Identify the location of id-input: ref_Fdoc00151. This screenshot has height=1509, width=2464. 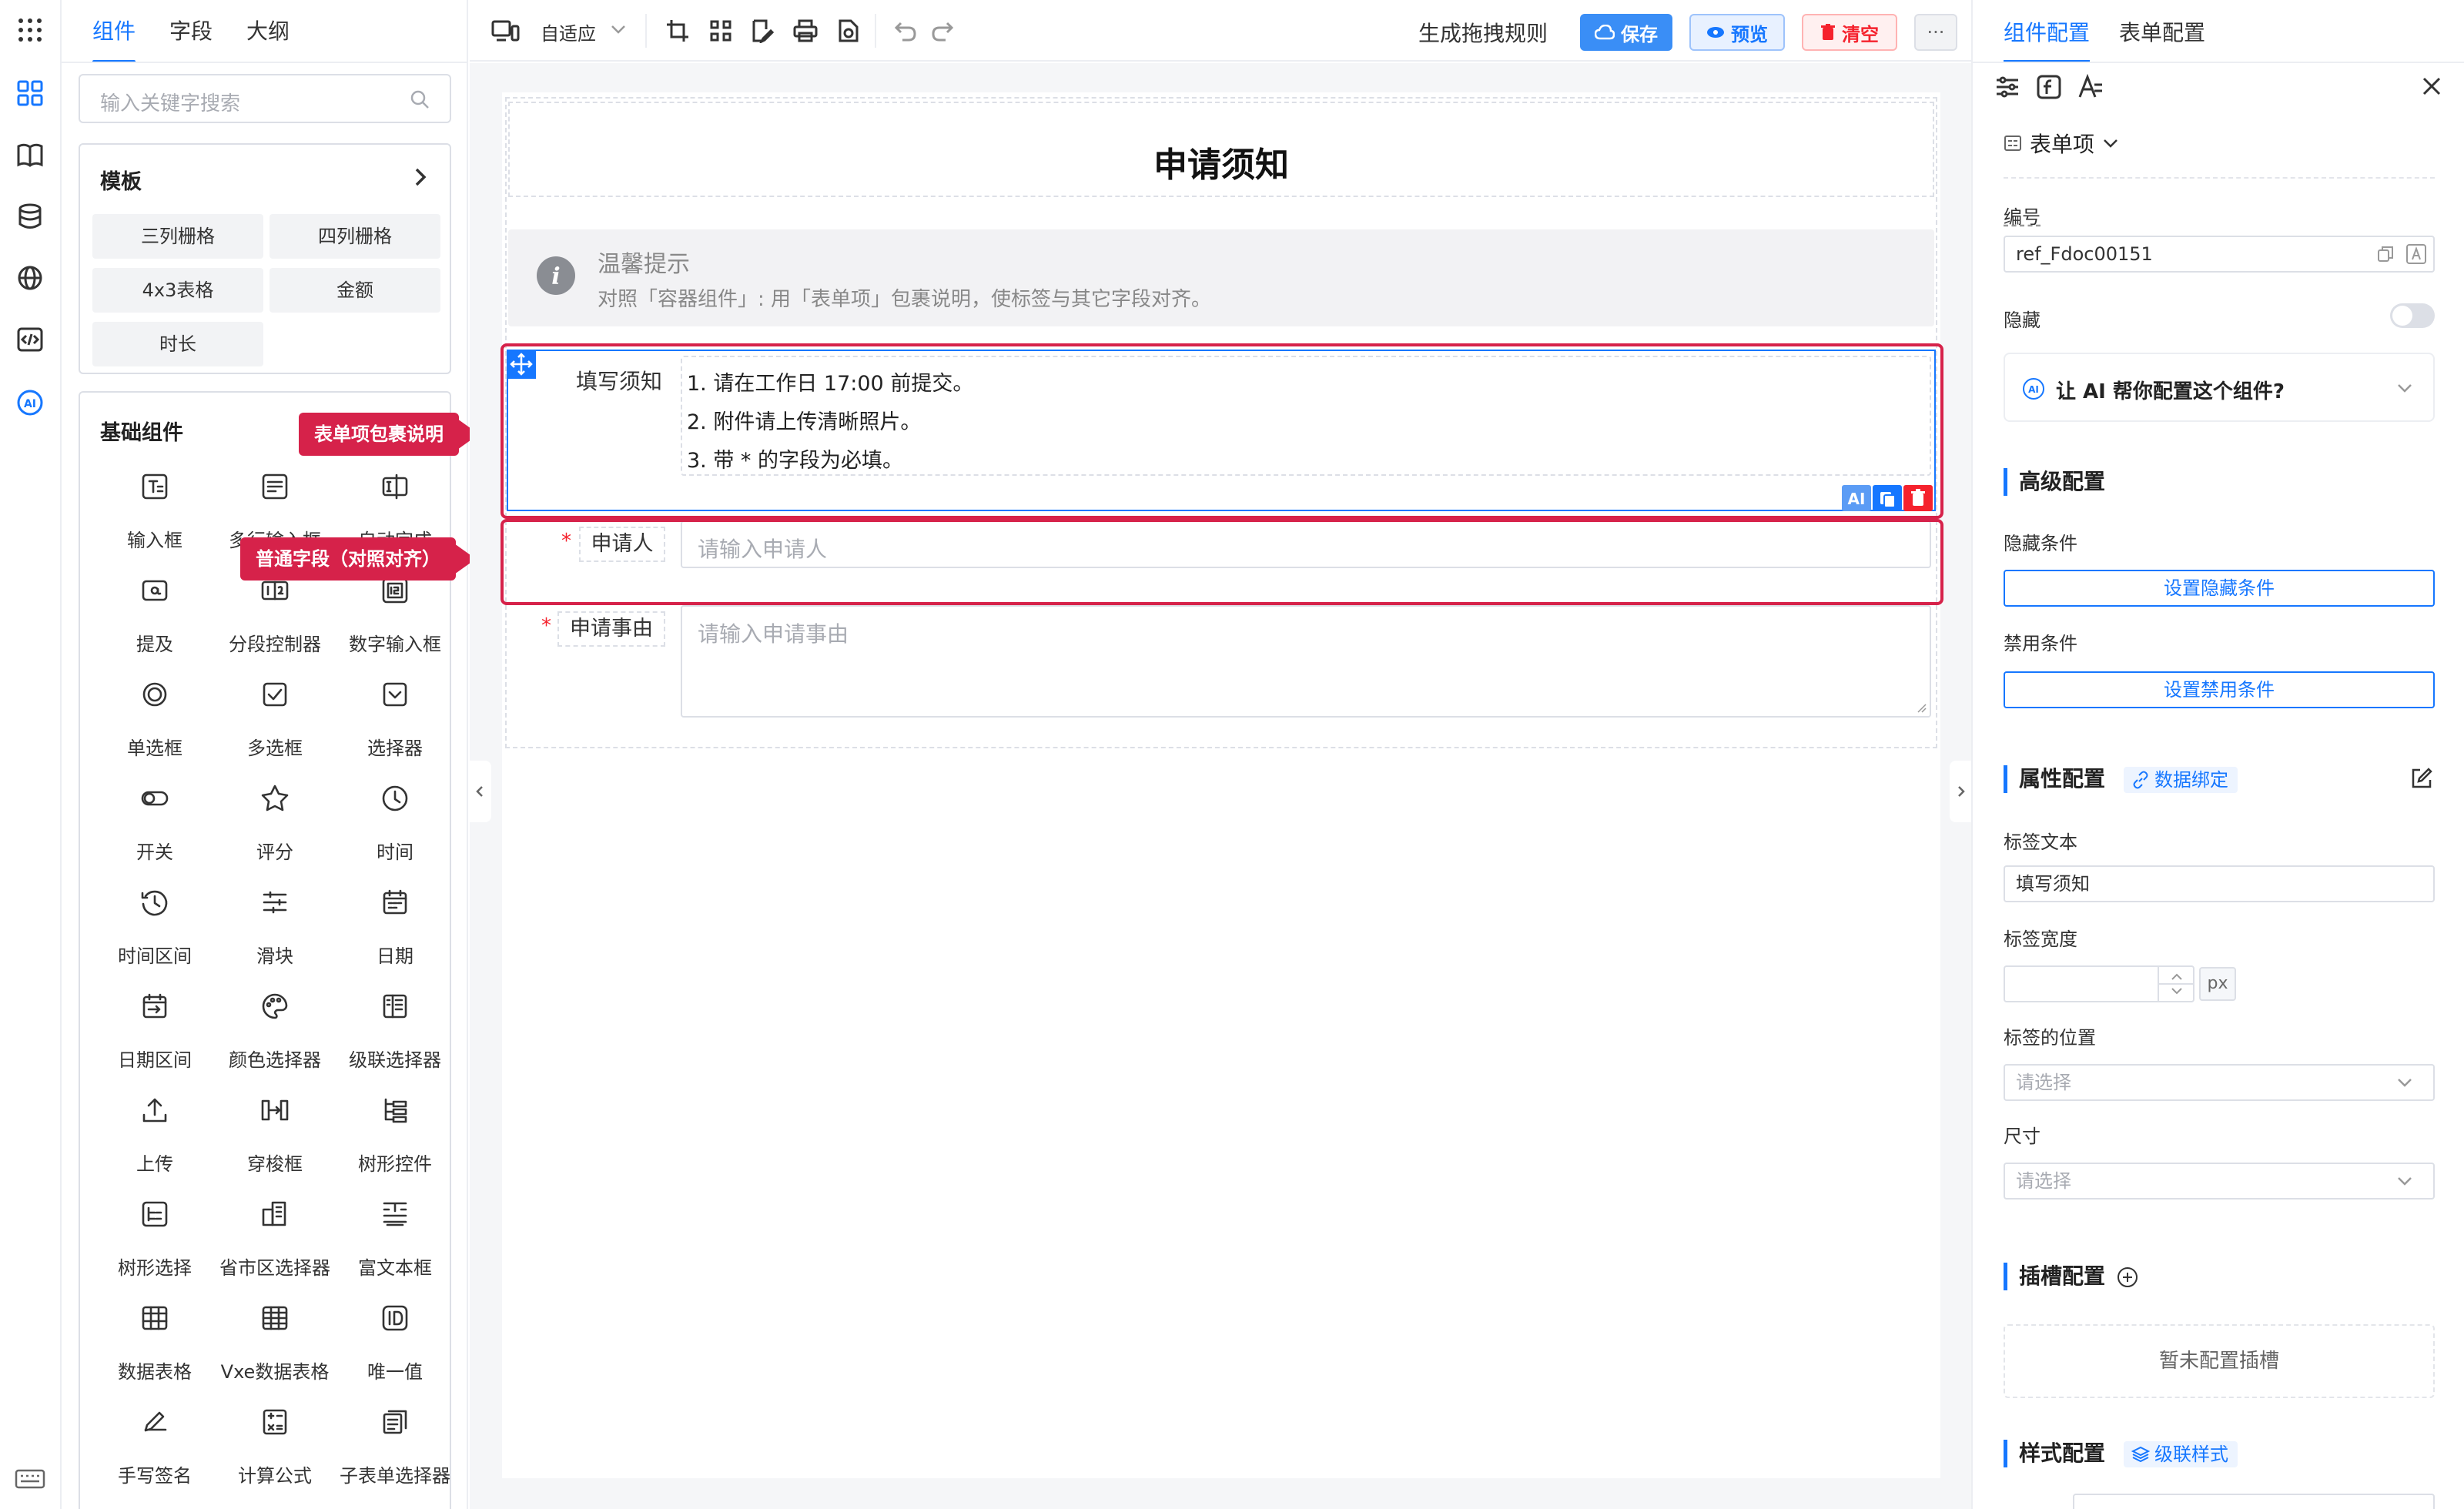
(2219, 254).